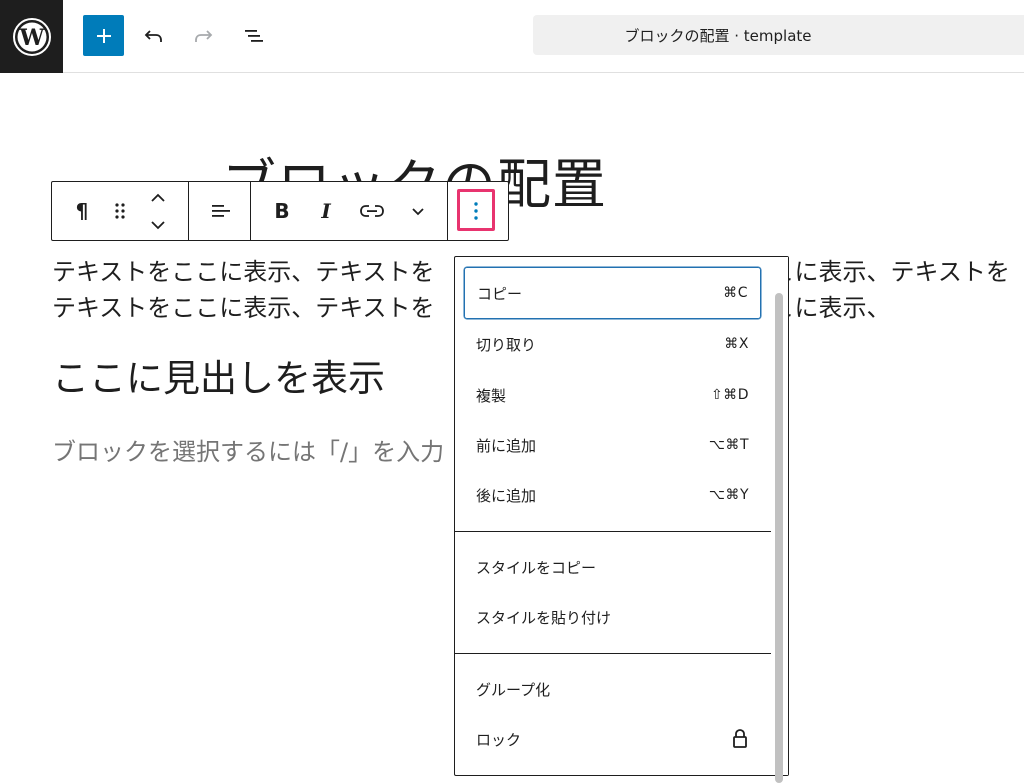 The width and height of the screenshot is (1024, 783). I want to click on menu-item-group: グループ化, so click(612, 689).